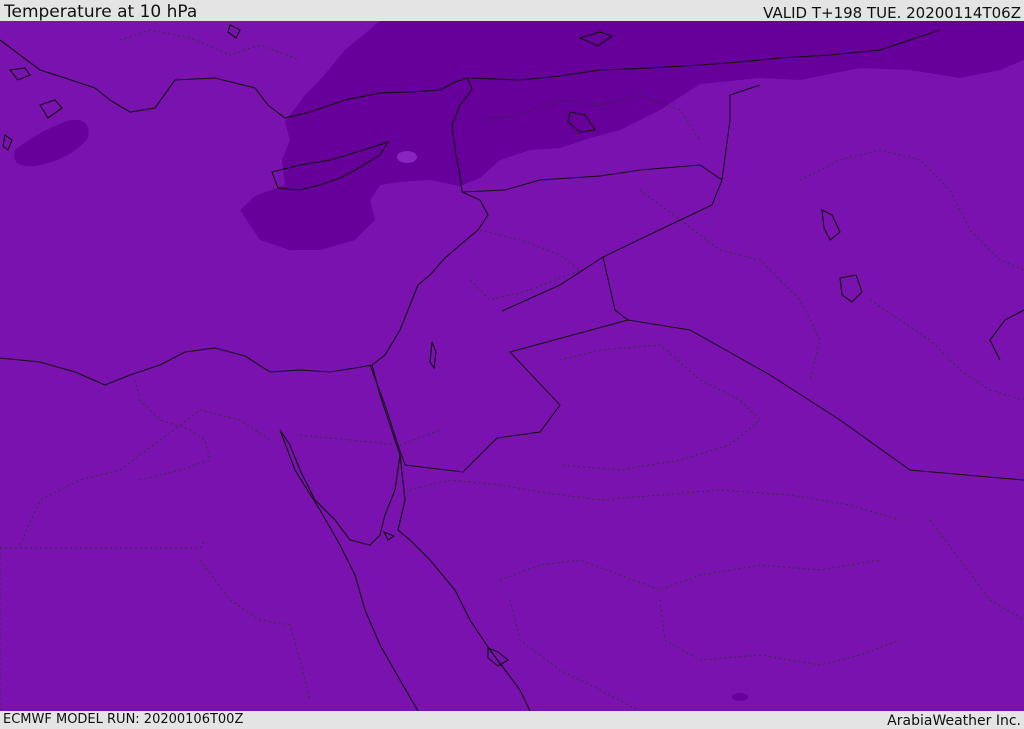 This screenshot has width=1024, height=729. What do you see at coordinates (954, 721) in the screenshot?
I see `credit-text: ArabiaWeather Inc.` at bounding box center [954, 721].